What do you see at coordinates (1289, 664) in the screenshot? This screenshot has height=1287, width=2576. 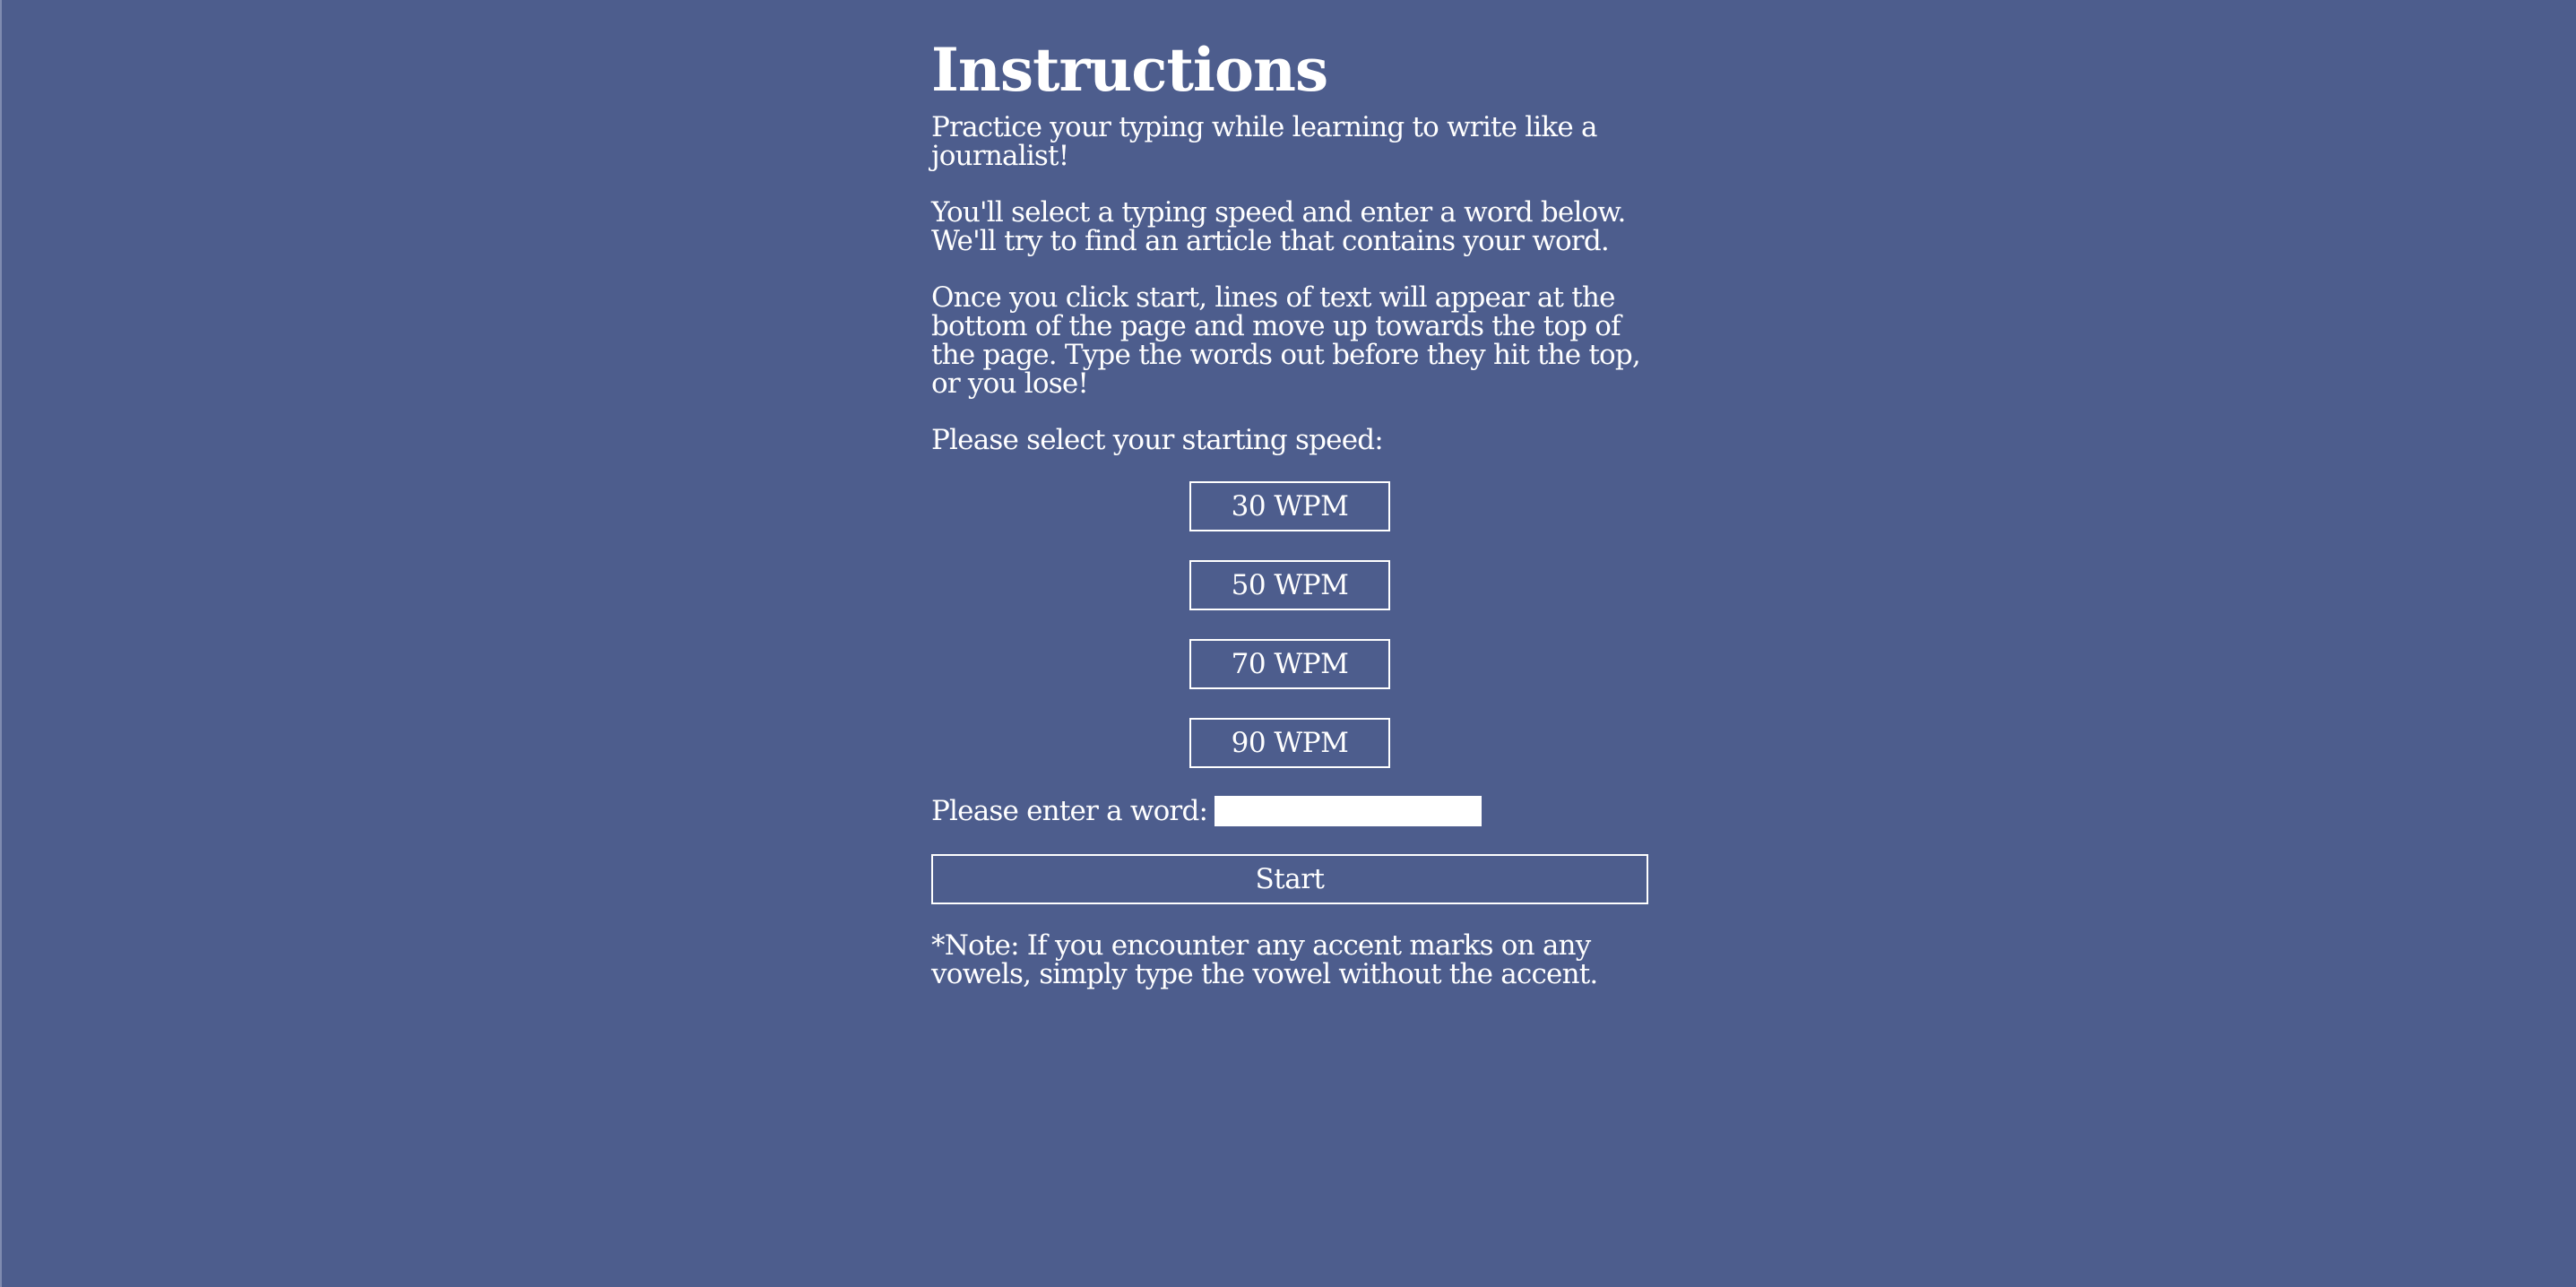 I see `speed-button-70: 70 WPM` at bounding box center [1289, 664].